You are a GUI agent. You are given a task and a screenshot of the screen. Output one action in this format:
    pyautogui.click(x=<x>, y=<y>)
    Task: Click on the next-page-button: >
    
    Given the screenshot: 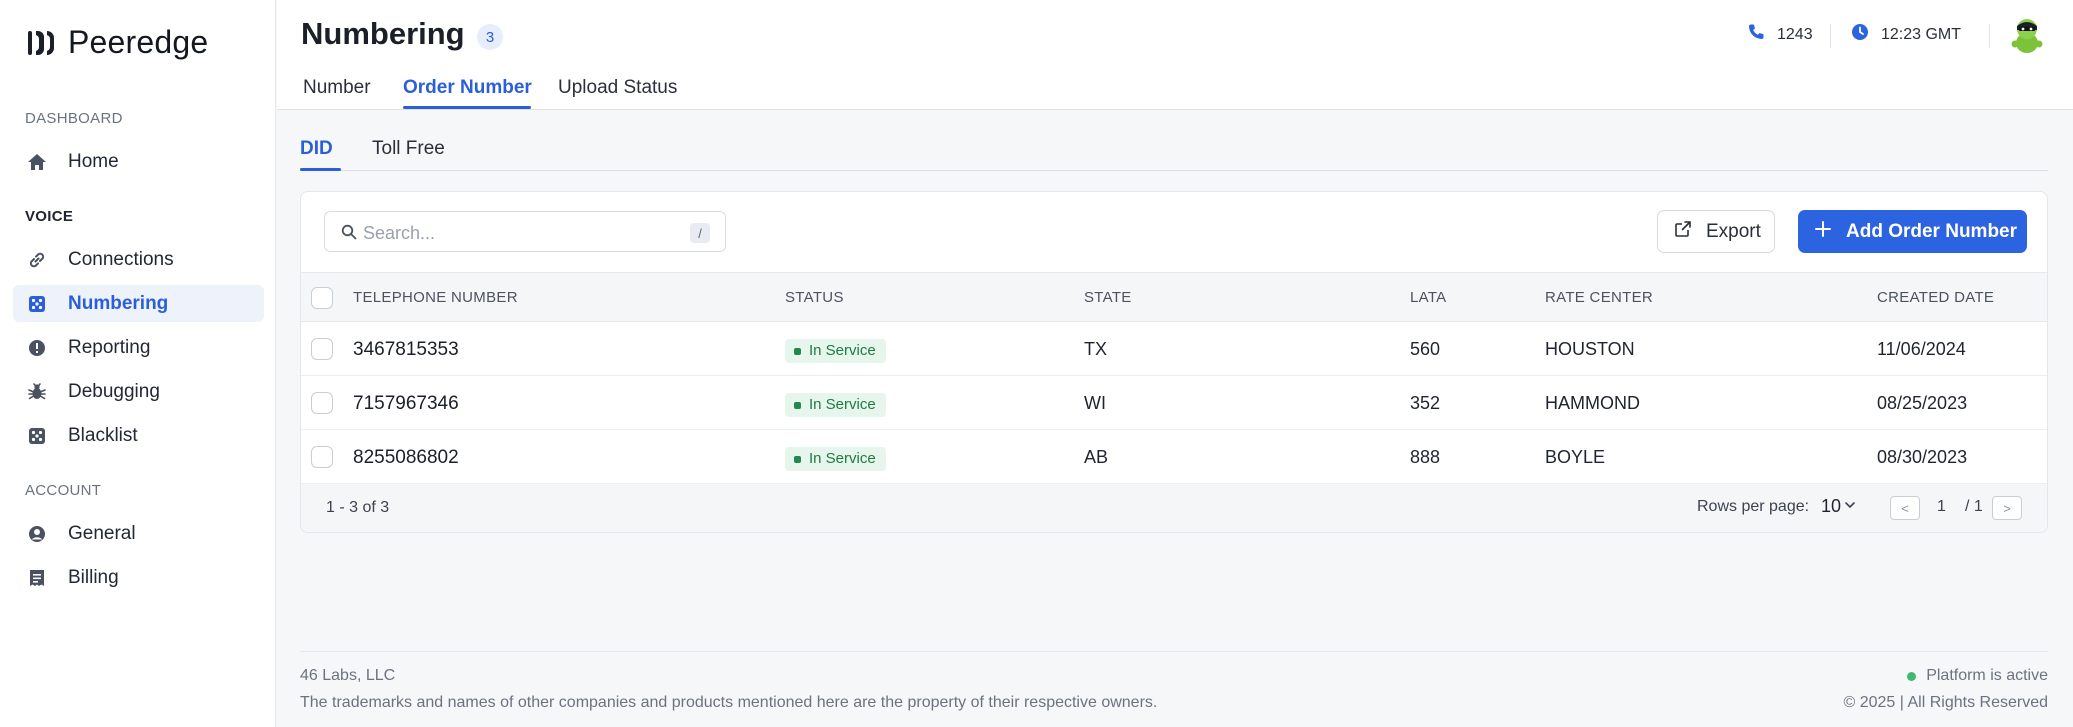 What is the action you would take?
    pyautogui.click(x=2007, y=508)
    